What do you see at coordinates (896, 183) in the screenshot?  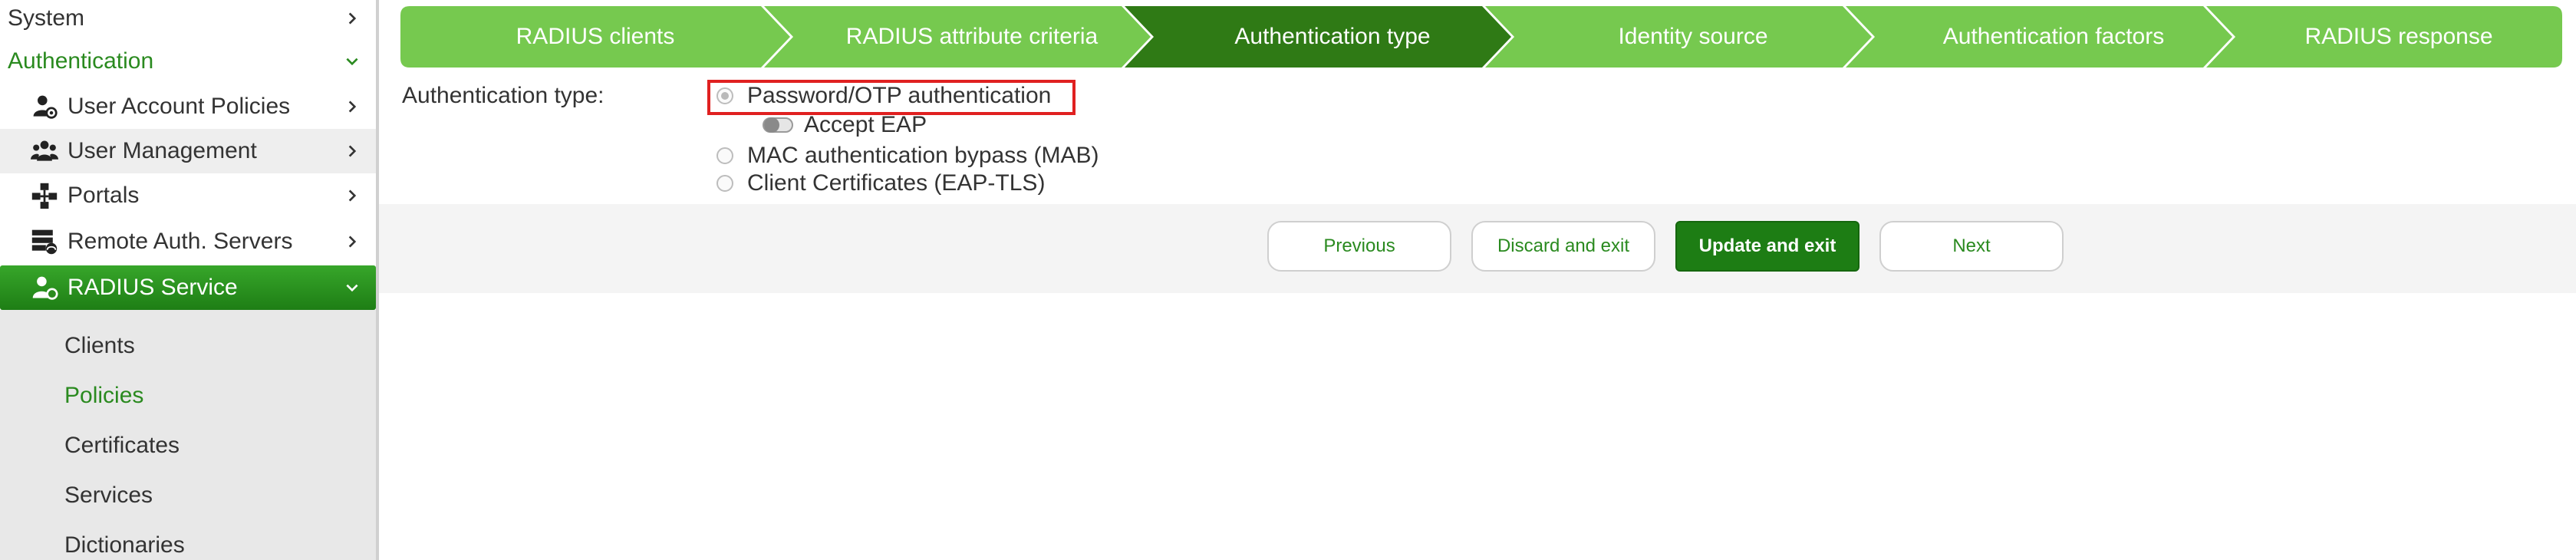 I see `option-label: Client Certificates (EAP-TLS)` at bounding box center [896, 183].